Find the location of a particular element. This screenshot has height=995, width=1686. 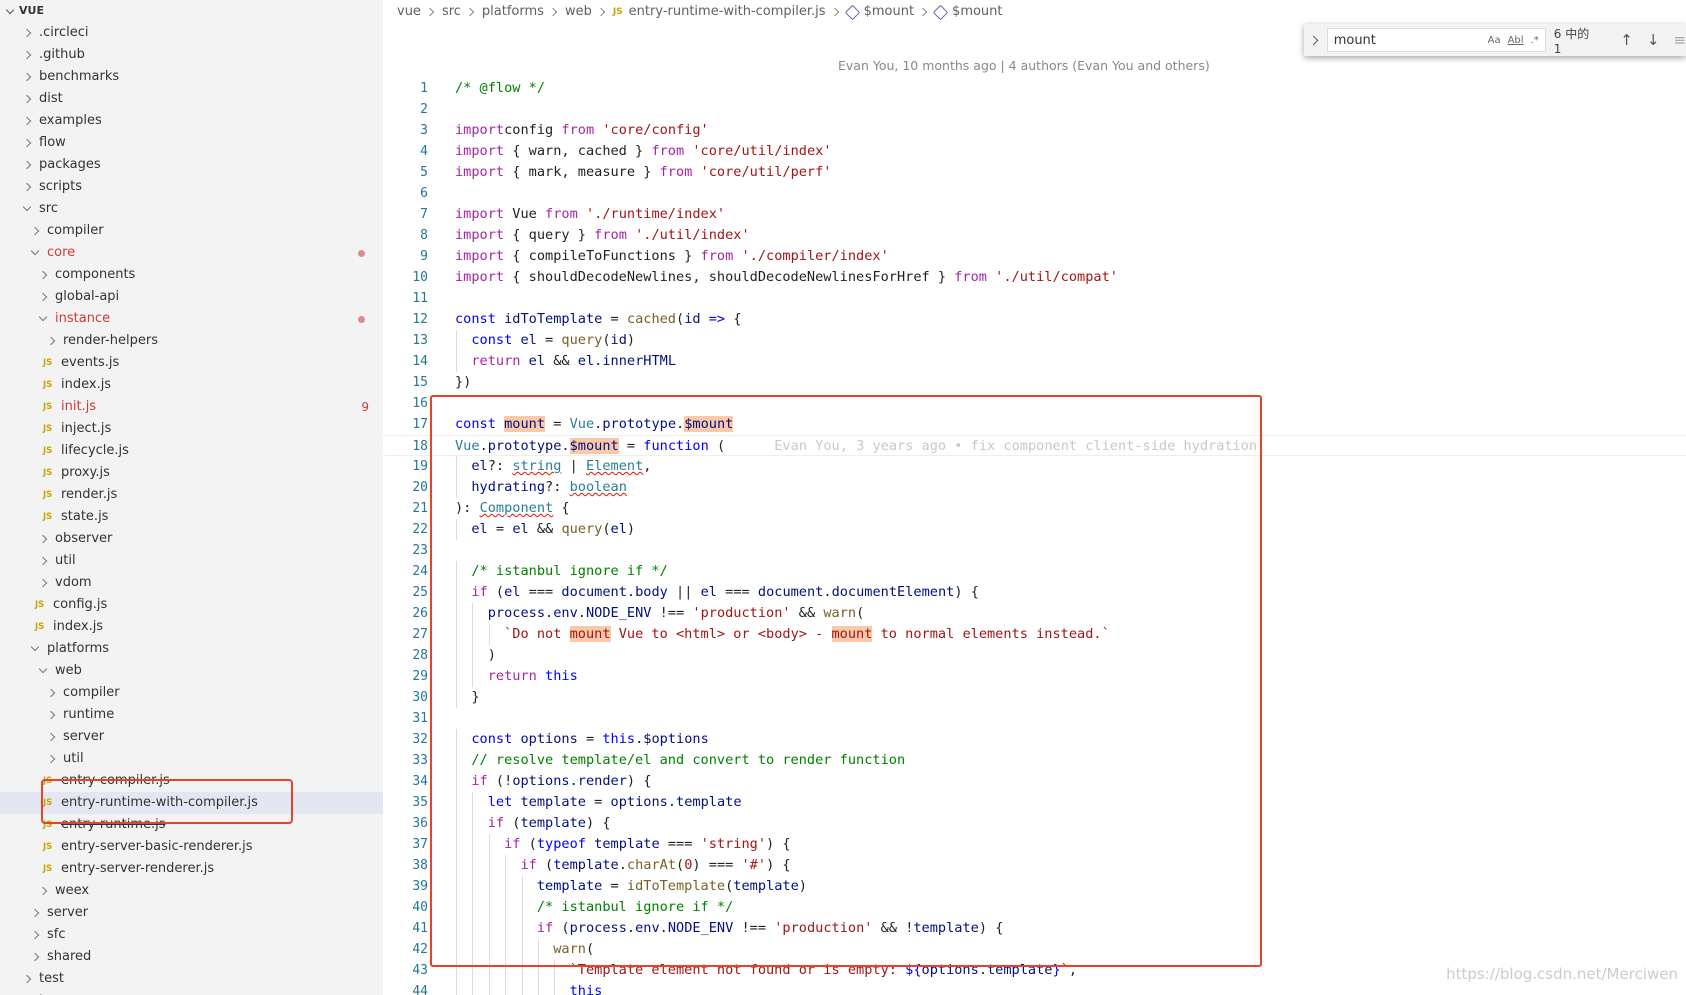

arrow-down-icon: ↓ is located at coordinates (1653, 40).